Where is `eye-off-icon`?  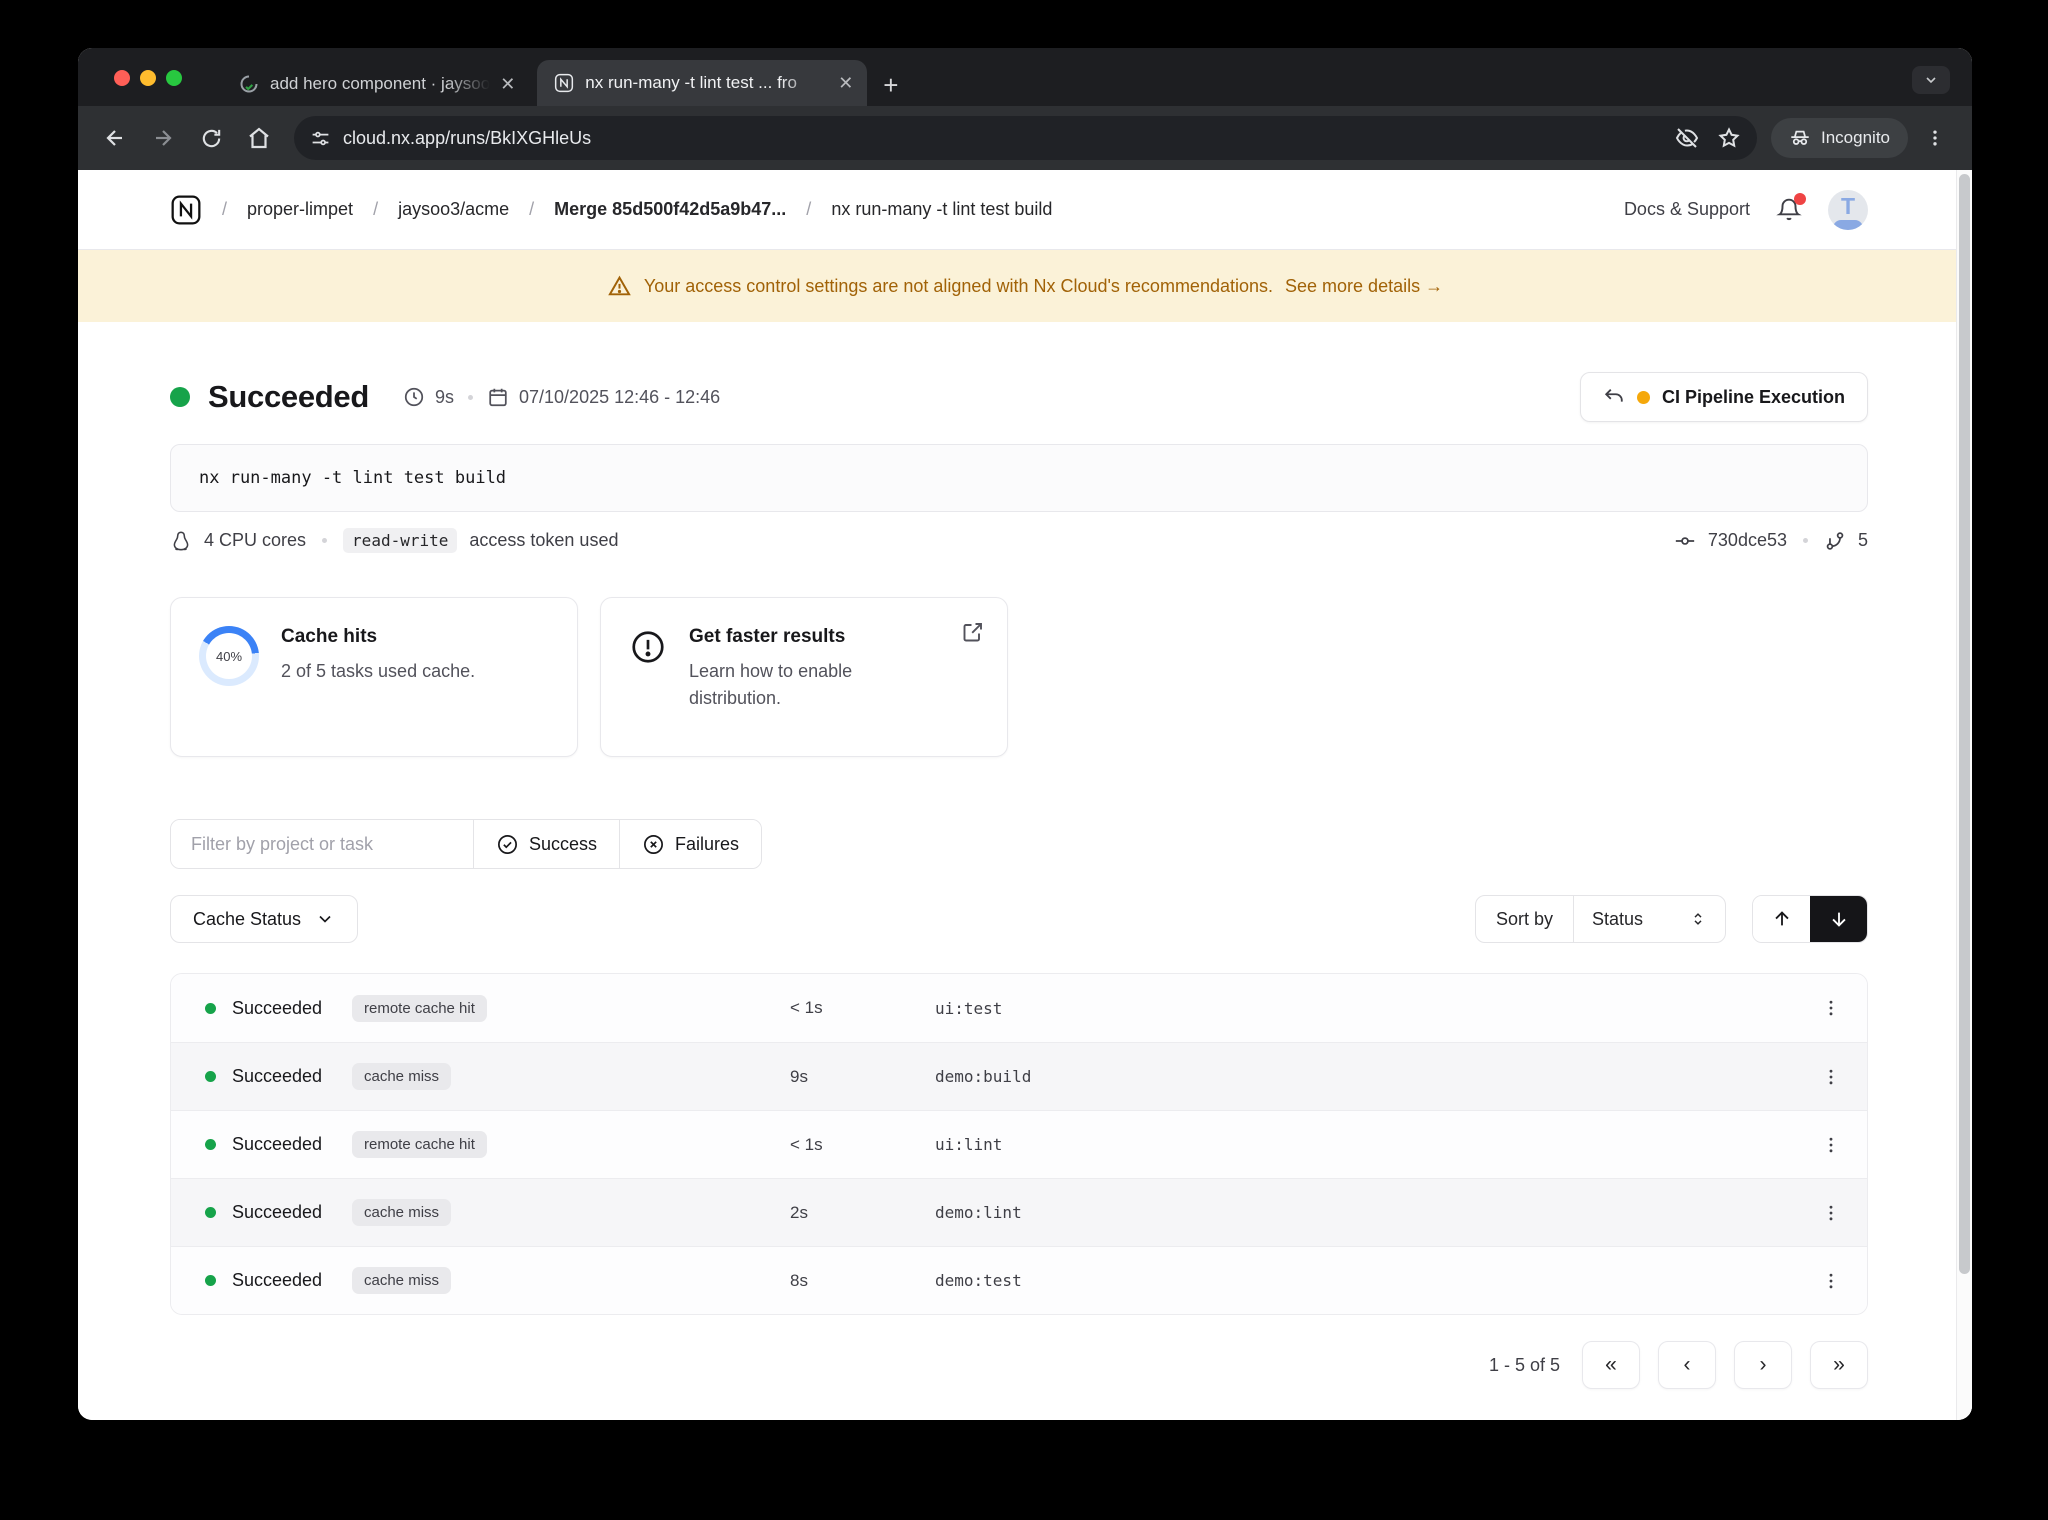
eye-off-icon is located at coordinates (1687, 138).